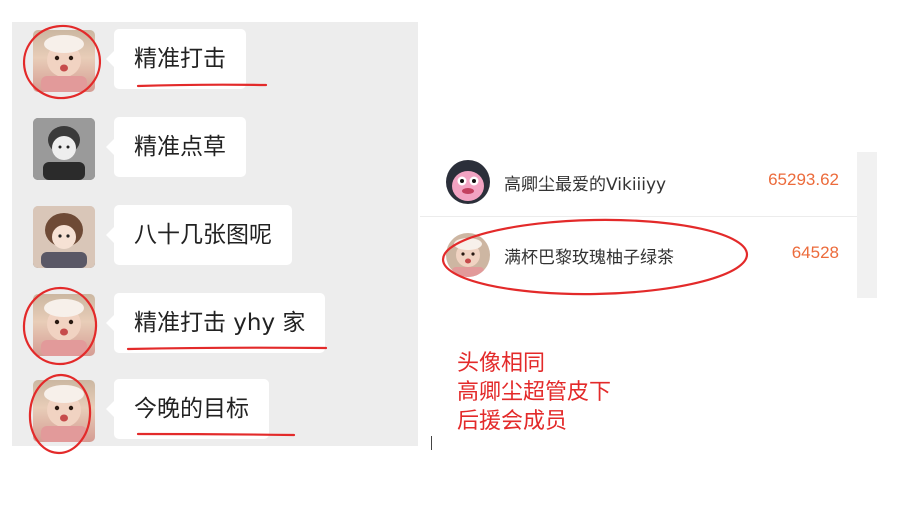 This screenshot has height=518, width=902. I want to click on chat-message: 精准打击 yhy 家, so click(215, 323).